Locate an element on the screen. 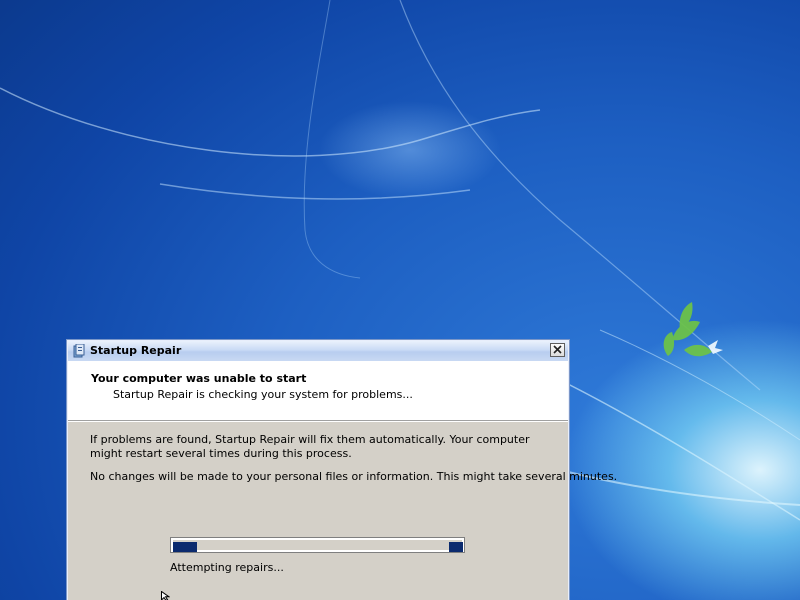 Image resolution: width=800 pixels, height=600 pixels. divider is located at coordinates (318, 421).